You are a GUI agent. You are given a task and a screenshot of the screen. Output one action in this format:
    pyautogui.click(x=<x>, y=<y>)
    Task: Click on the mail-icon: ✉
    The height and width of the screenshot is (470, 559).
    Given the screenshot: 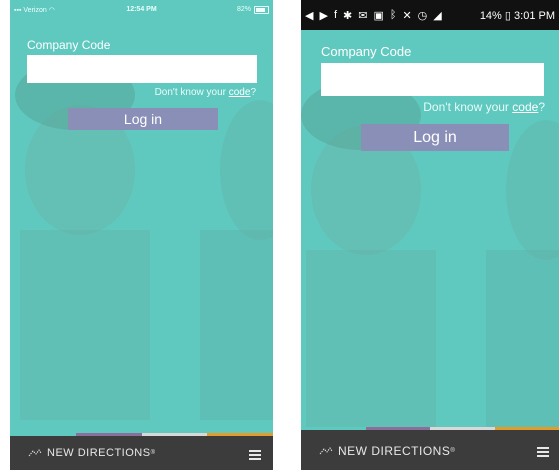 What is the action you would take?
    pyautogui.click(x=363, y=16)
    